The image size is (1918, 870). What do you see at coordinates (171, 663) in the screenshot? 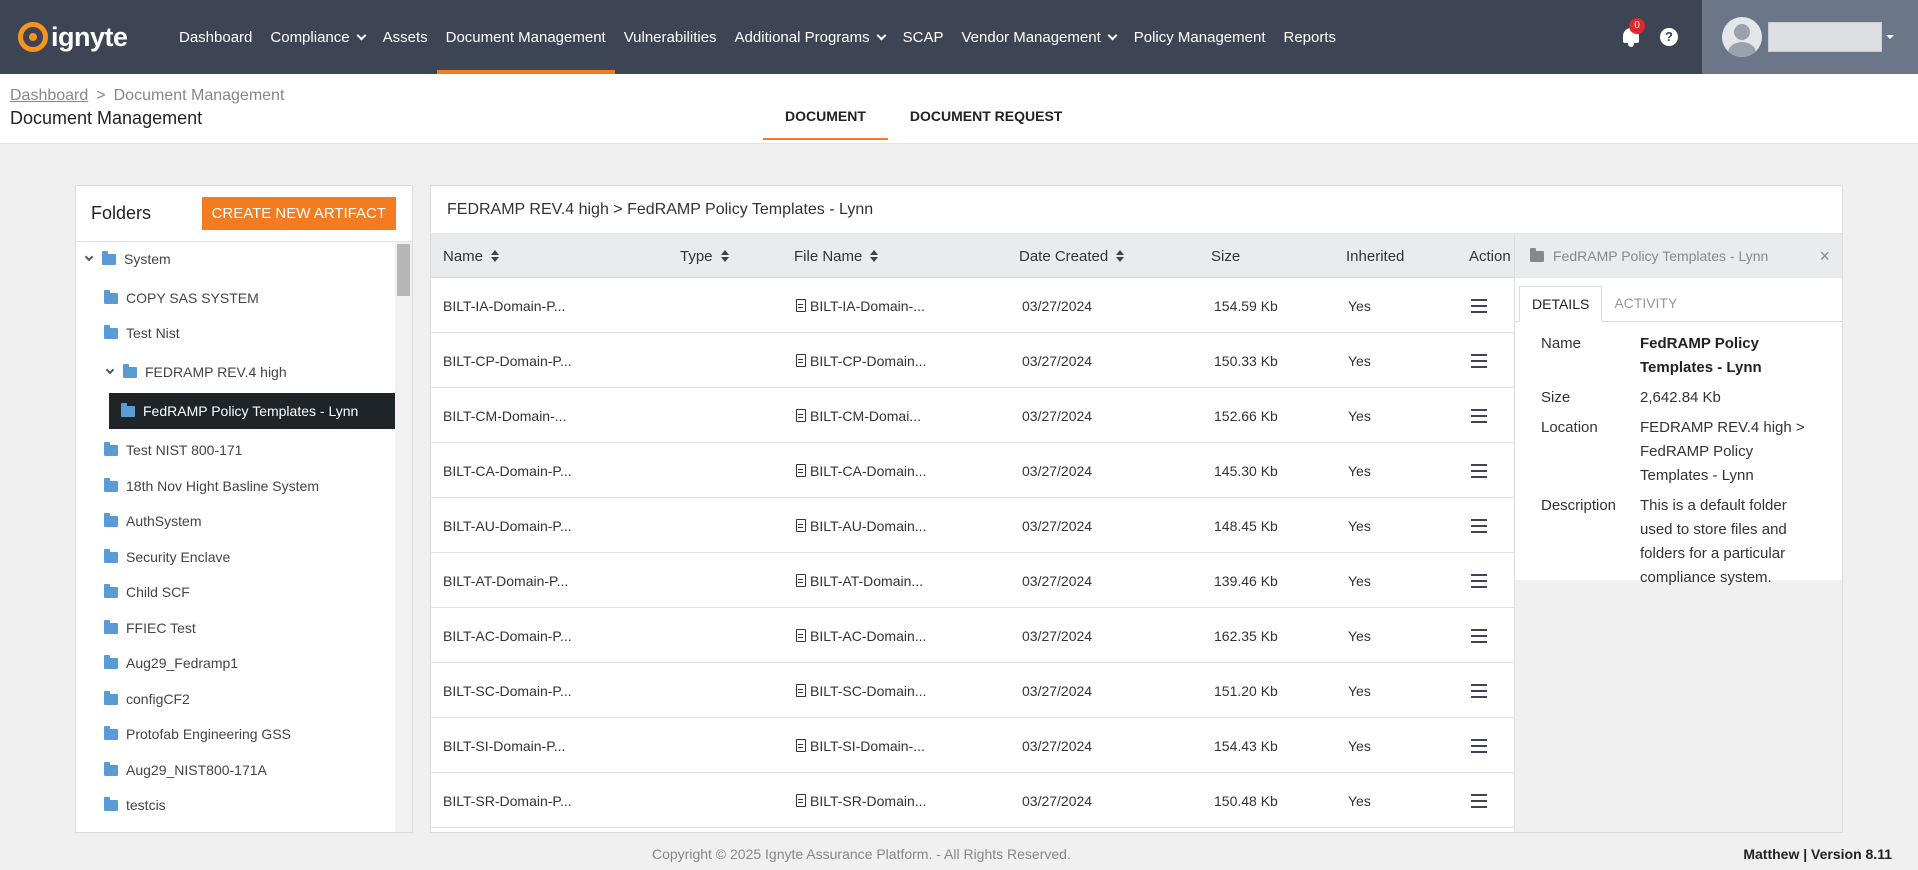
I see `folder-item: Aug29_Fedramp1` at bounding box center [171, 663].